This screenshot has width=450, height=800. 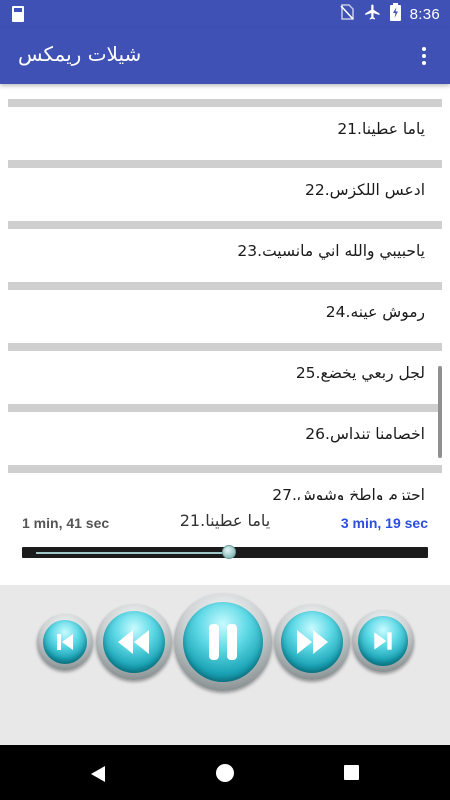 I want to click on list-item-label: 23.ياحبيبي والله اني مانسيت, so click(x=331, y=251).